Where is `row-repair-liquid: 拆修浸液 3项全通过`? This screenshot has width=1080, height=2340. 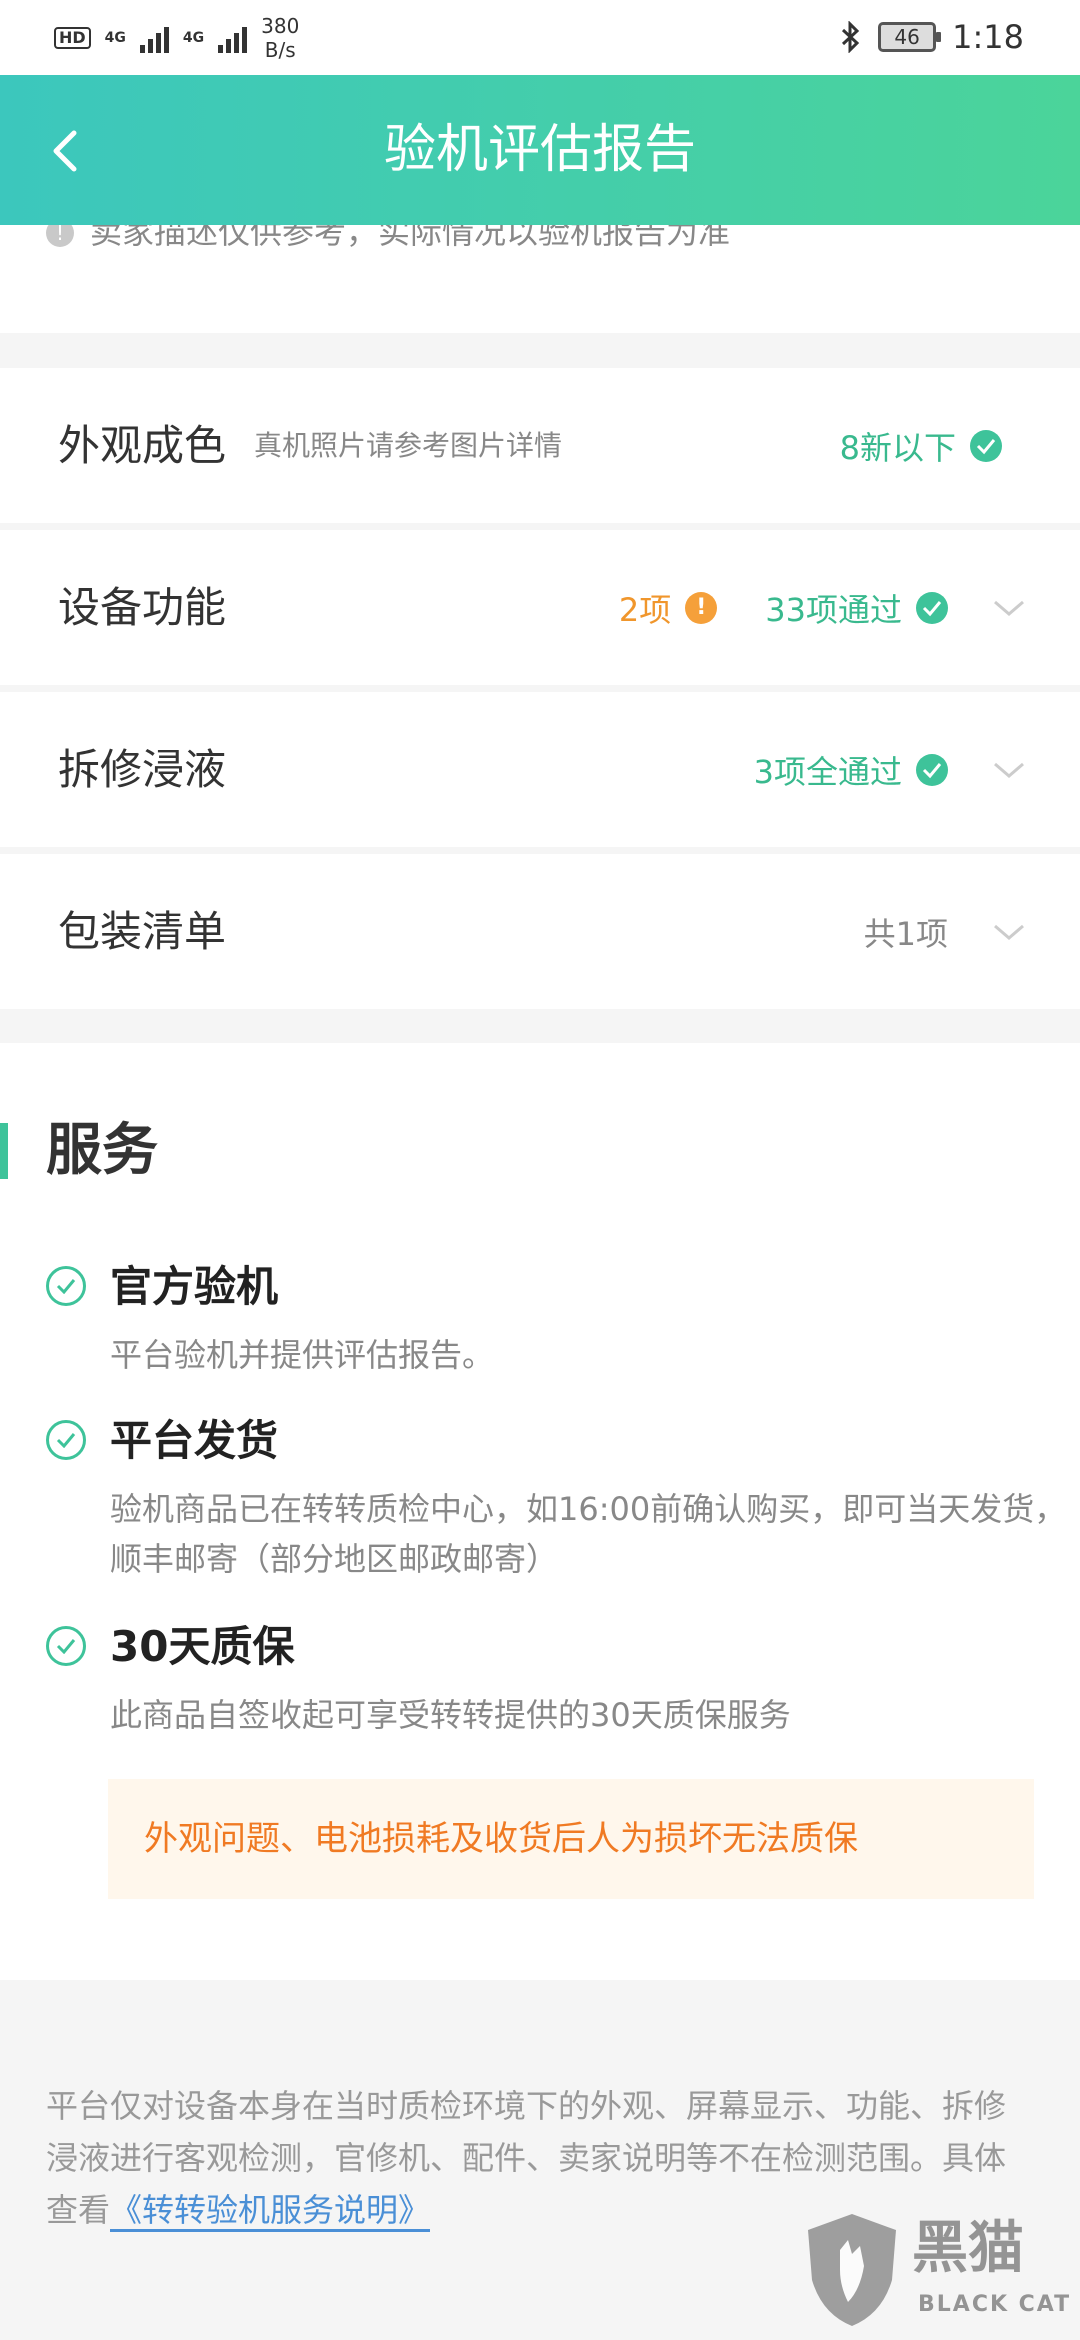
row-repair-liquid: 拆修浸液 3项全通过 is located at coordinates (540, 769).